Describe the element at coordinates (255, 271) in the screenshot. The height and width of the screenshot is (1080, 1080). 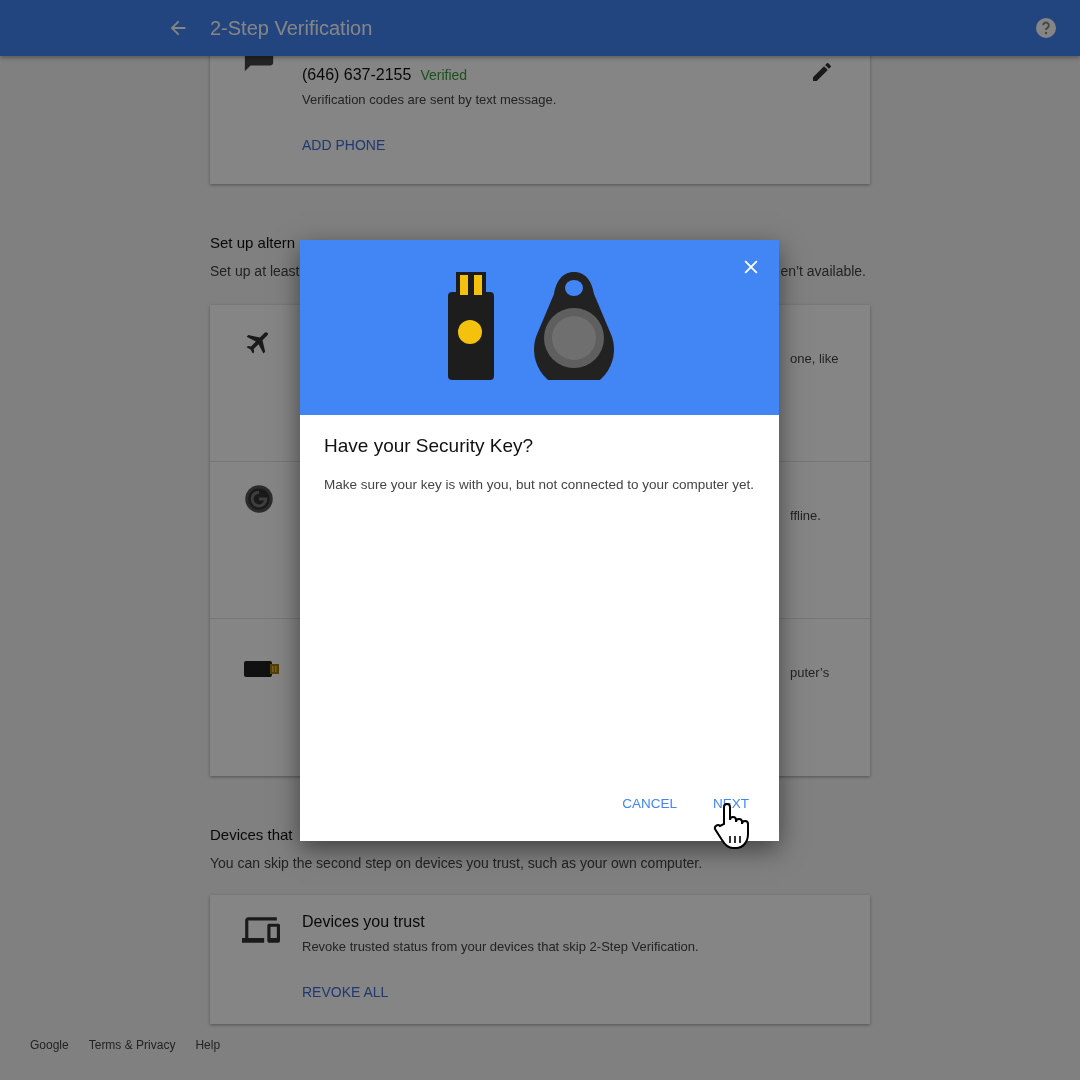
I see `section-subtitle: Set up at least` at that location.